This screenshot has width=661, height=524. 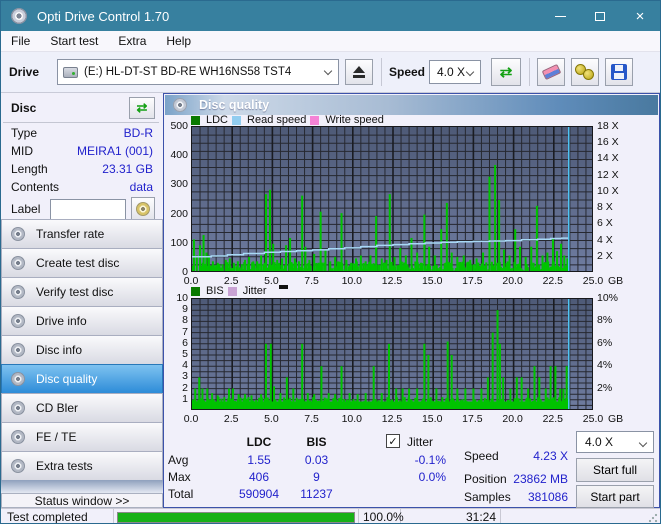 What do you see at coordinates (605, 365) in the screenshot?
I see `right-axis-tick: 4%` at bounding box center [605, 365].